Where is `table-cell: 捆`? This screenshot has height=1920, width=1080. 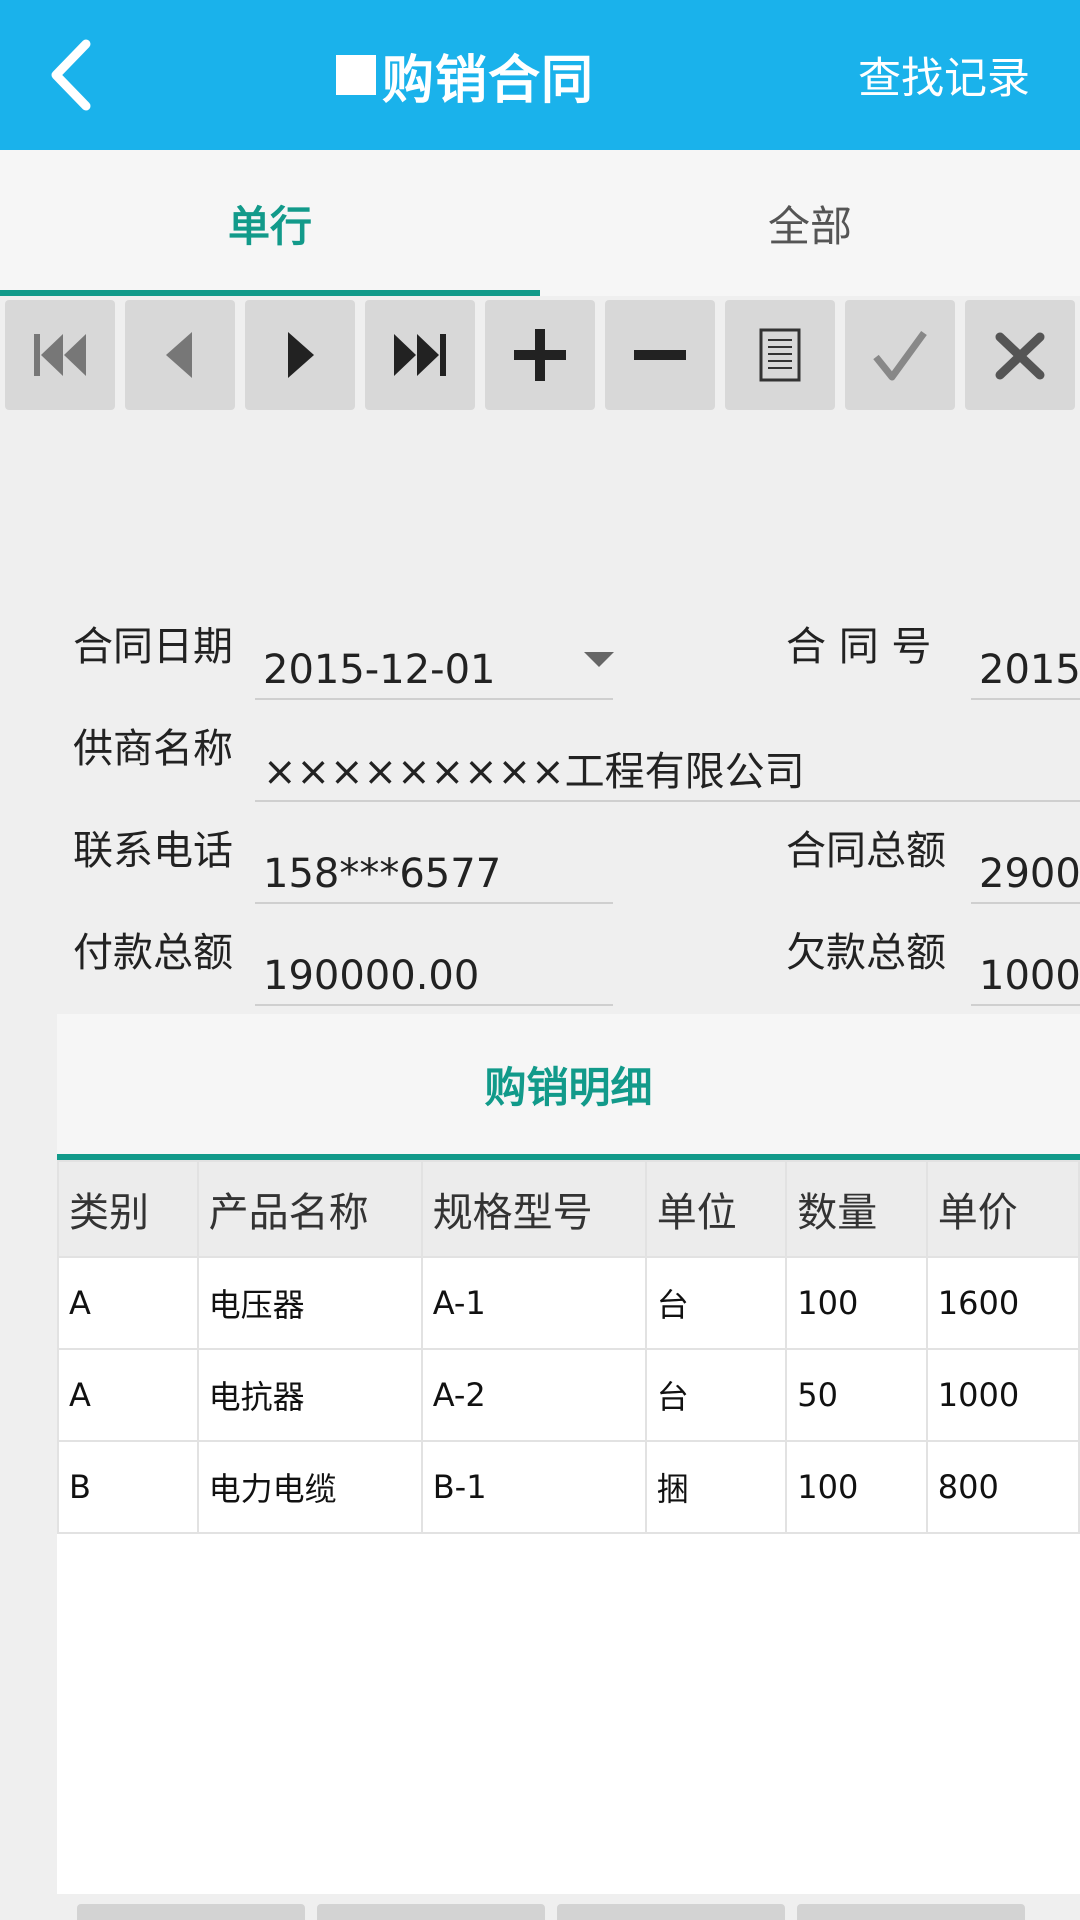
table-cell: 捆 is located at coordinates (716, 1487).